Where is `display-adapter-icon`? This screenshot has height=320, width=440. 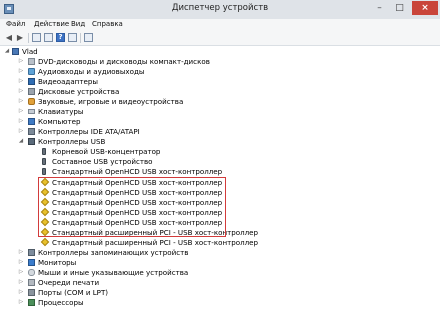 display-adapter-icon is located at coordinates (31, 81).